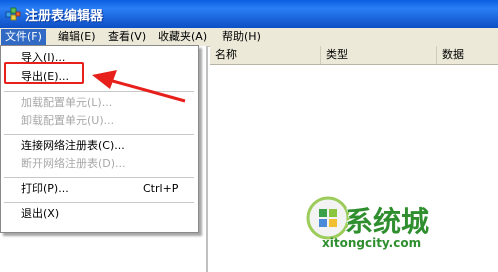  I want to click on watermark-url: xitongcity.com, so click(372, 243).